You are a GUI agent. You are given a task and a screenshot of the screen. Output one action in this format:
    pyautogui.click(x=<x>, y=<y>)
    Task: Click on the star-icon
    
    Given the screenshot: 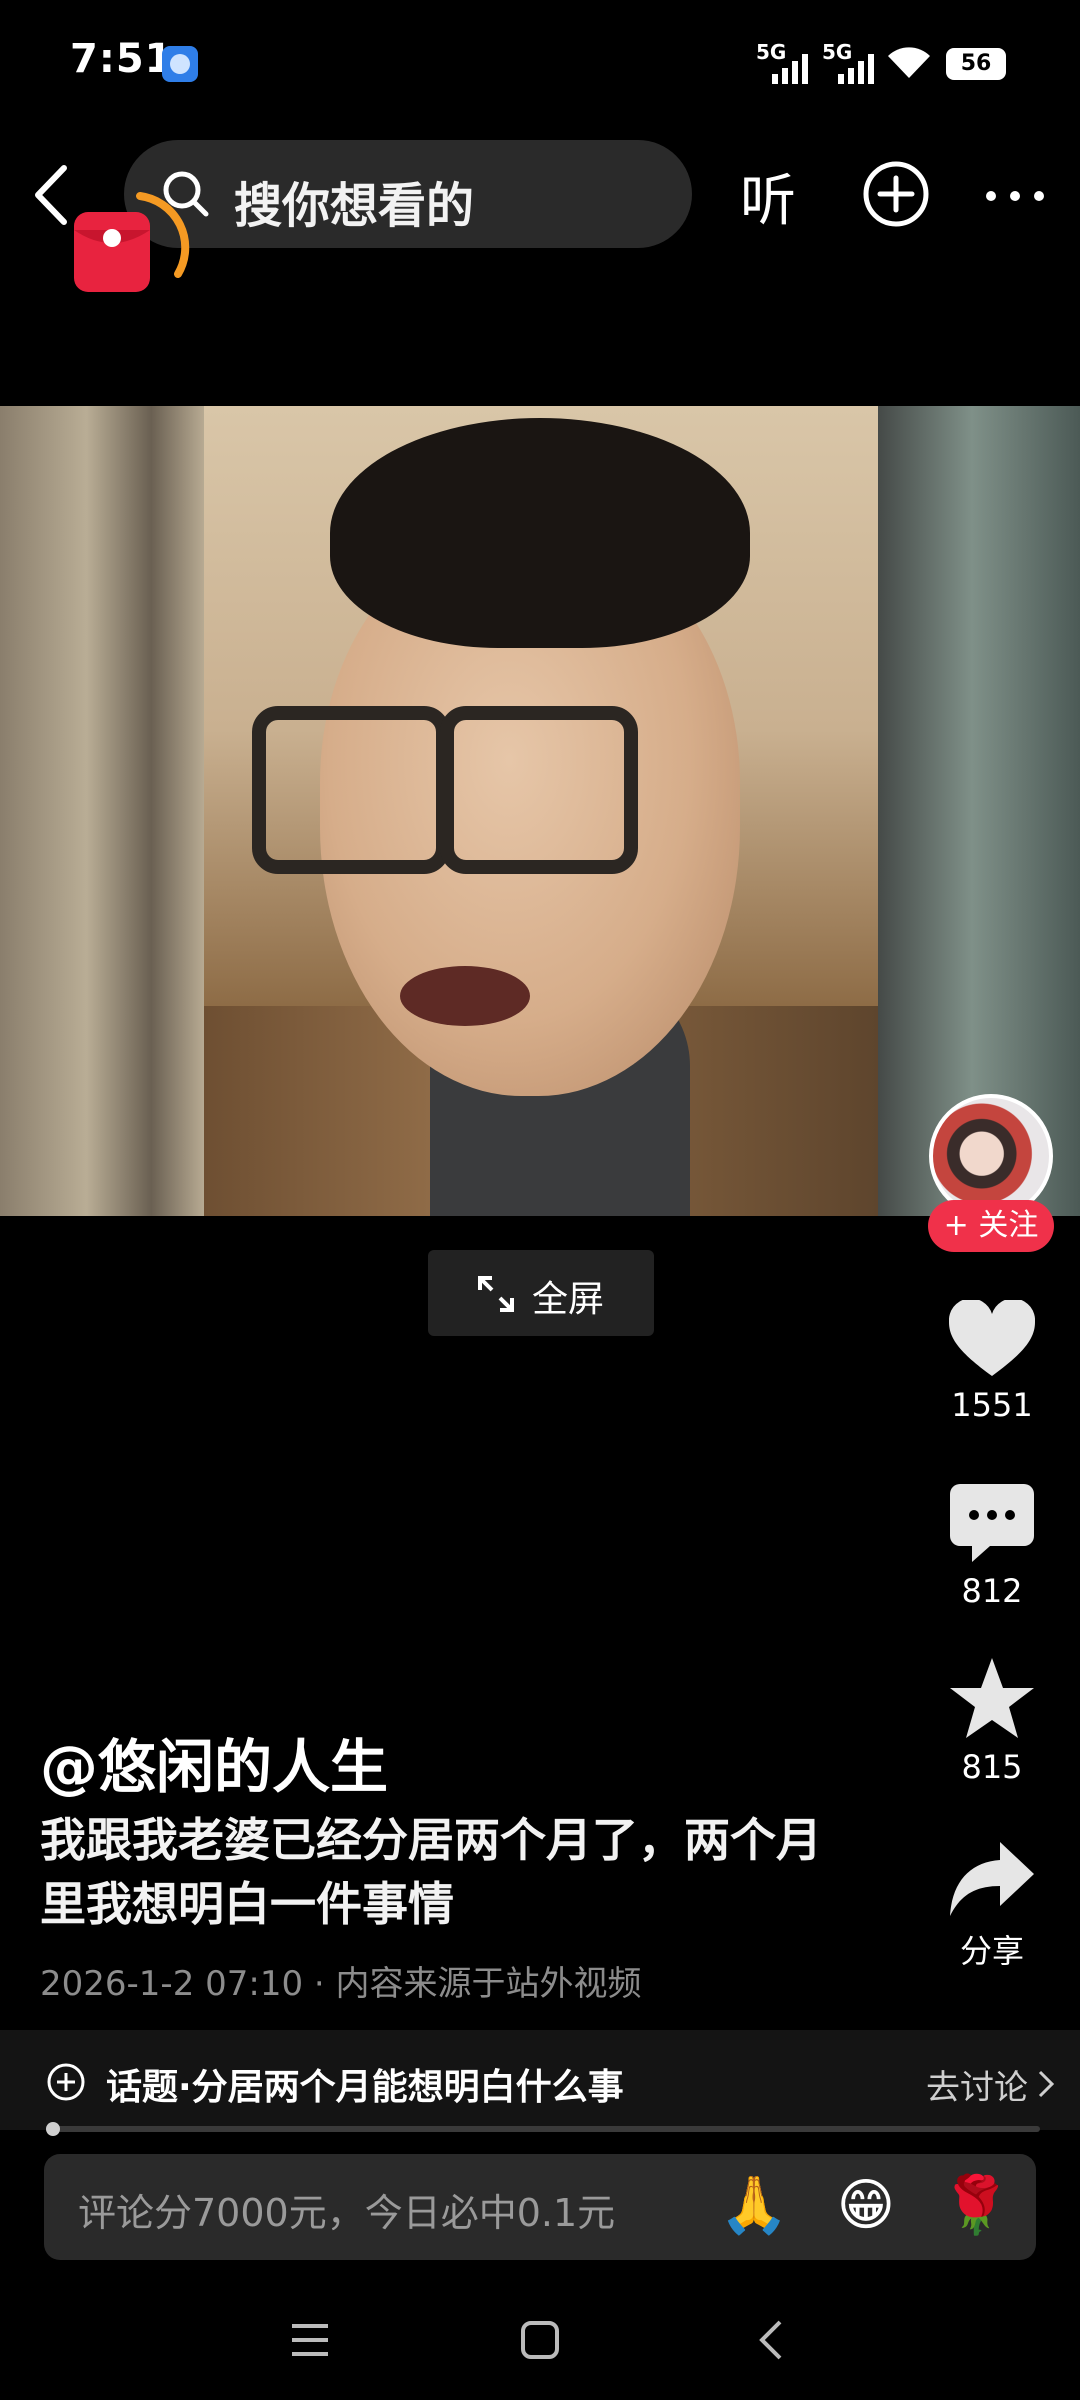 What is the action you would take?
    pyautogui.click(x=992, y=1698)
    